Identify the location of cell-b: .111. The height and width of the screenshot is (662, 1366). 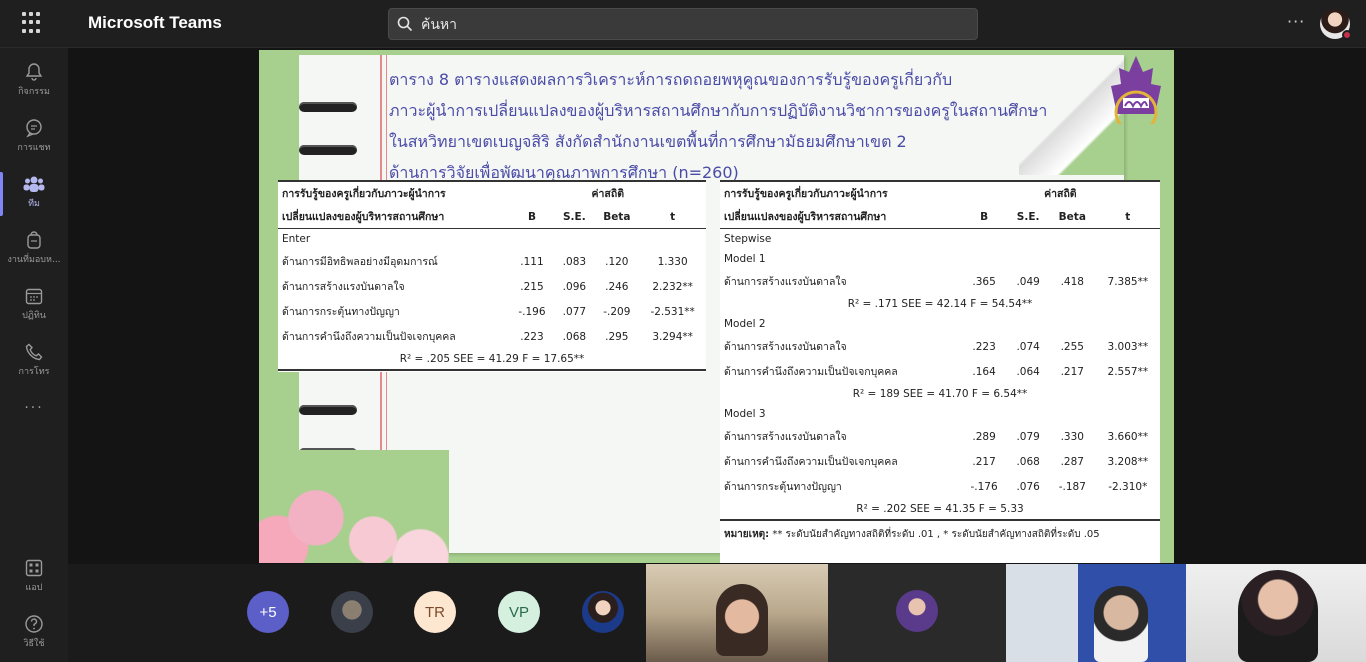
(532, 261).